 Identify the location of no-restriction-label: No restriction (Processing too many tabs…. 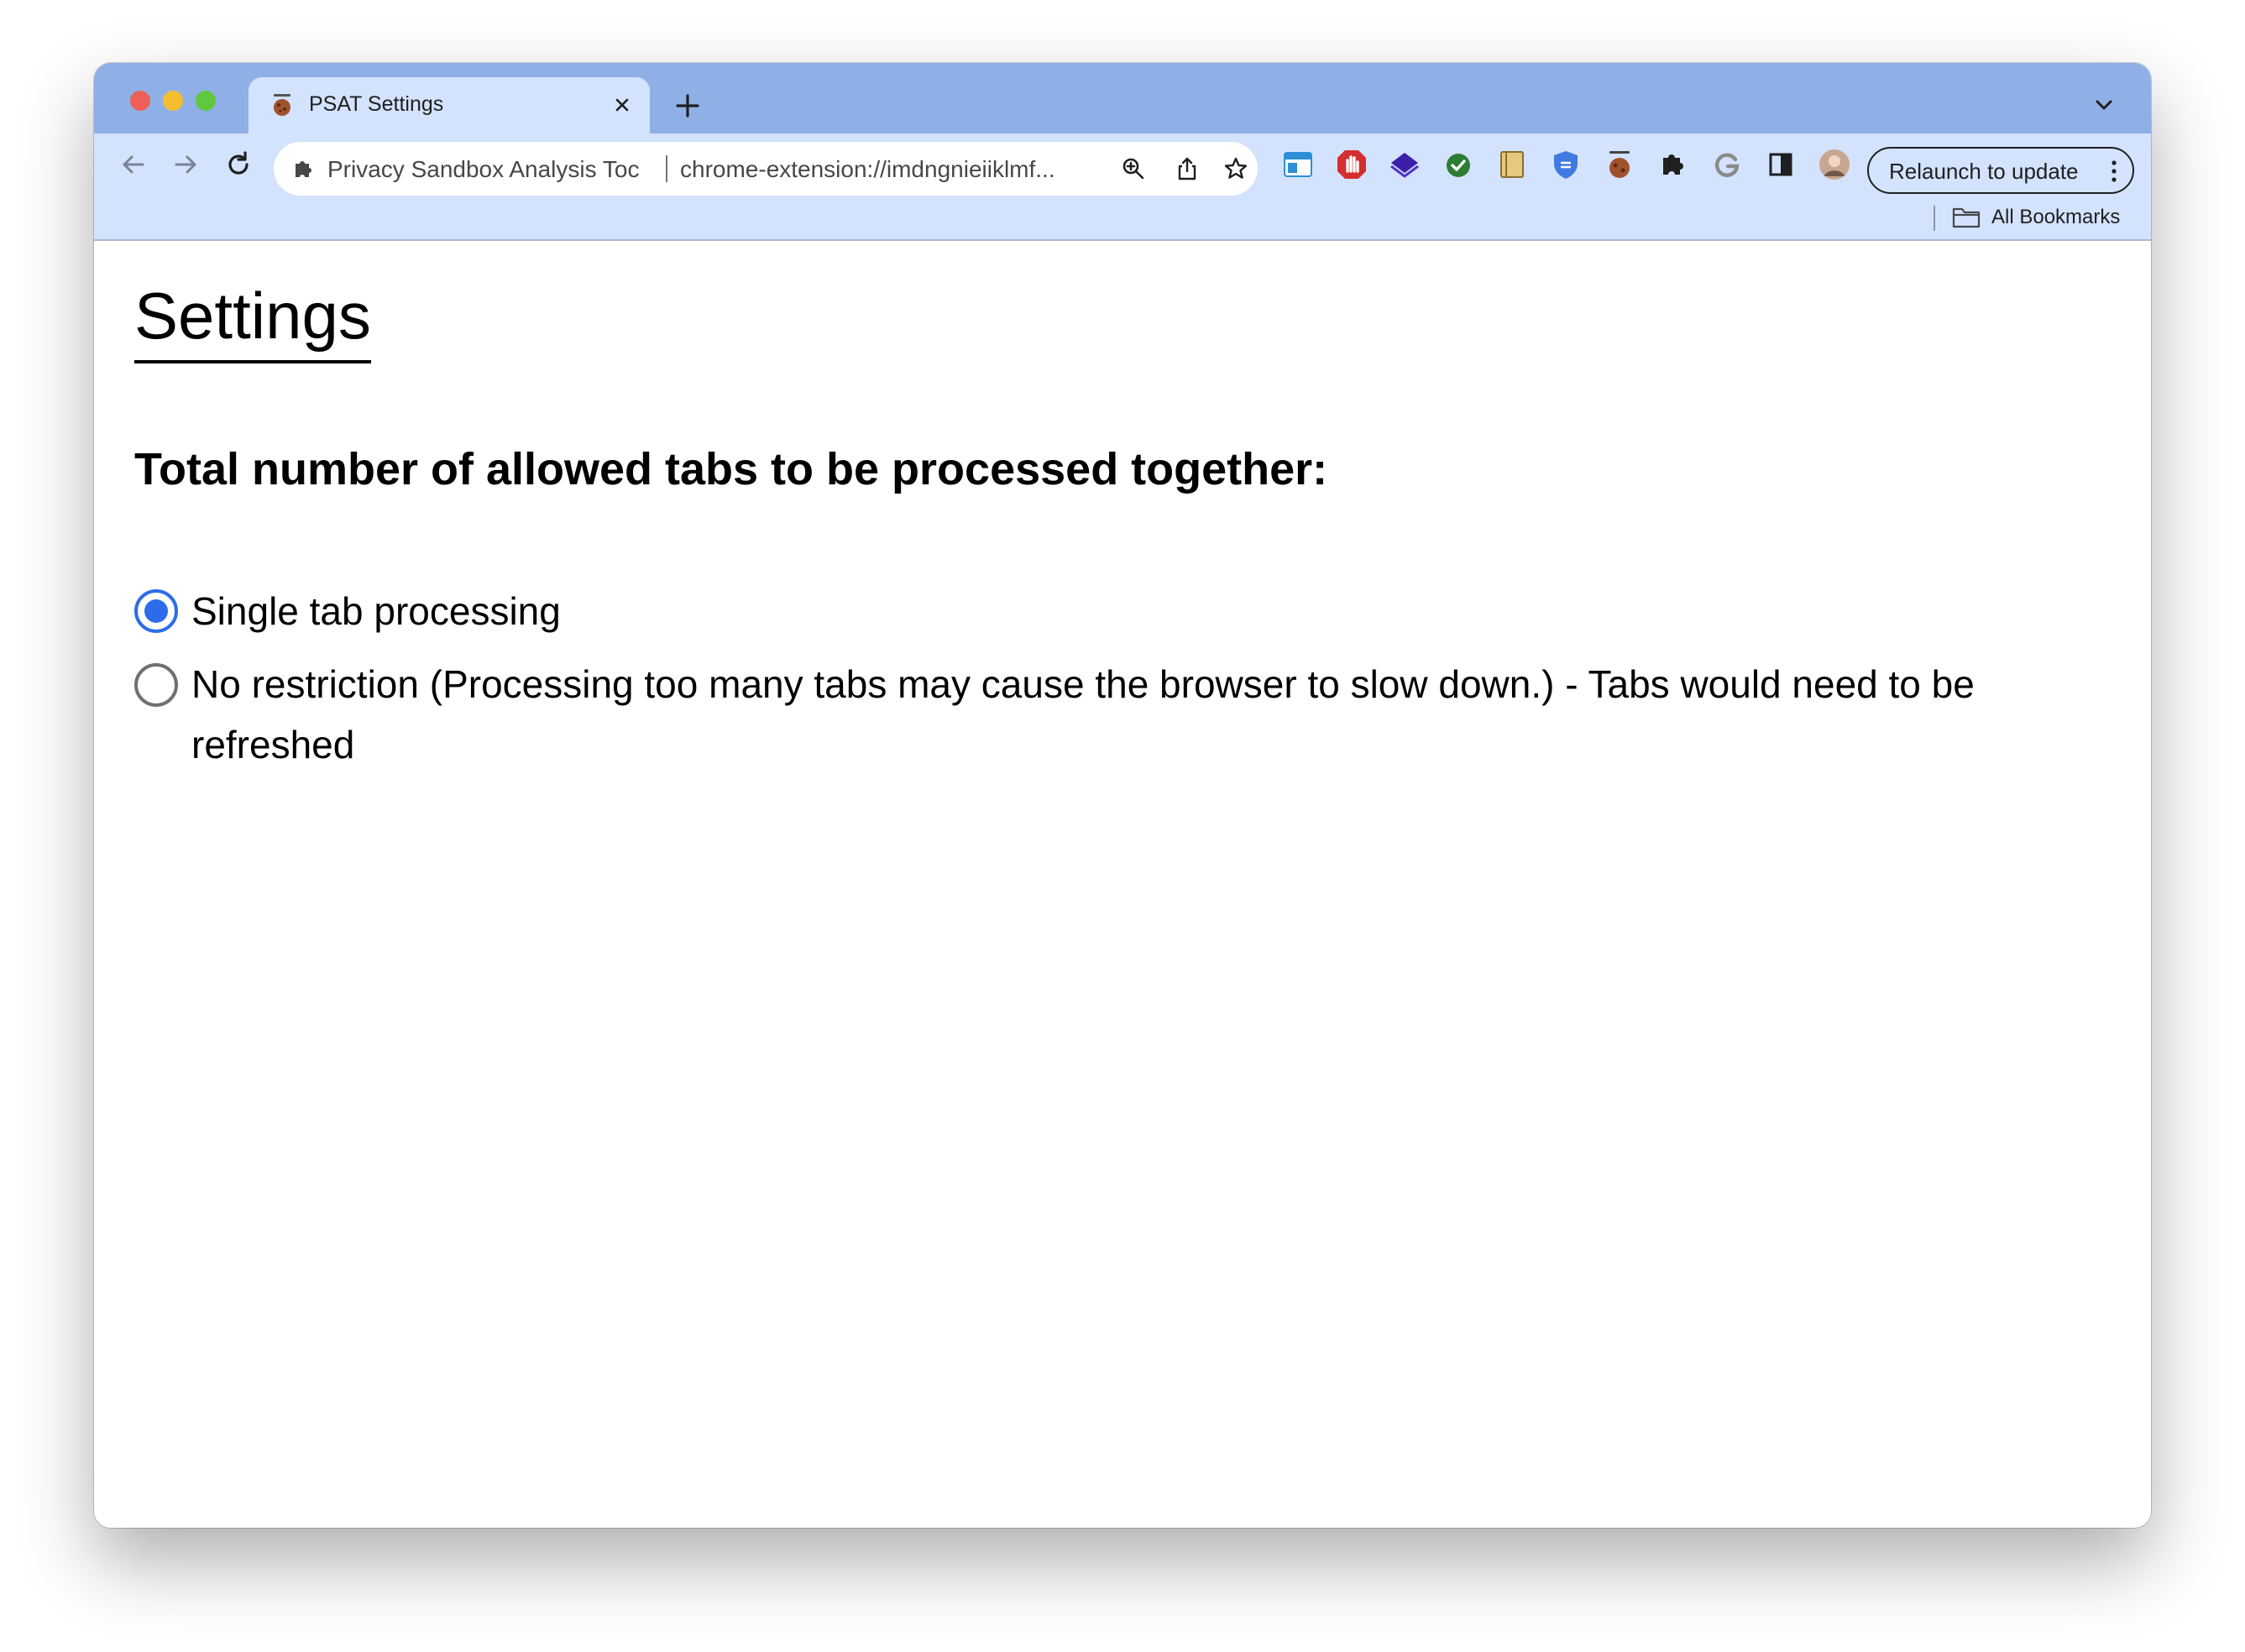
(1148, 715).